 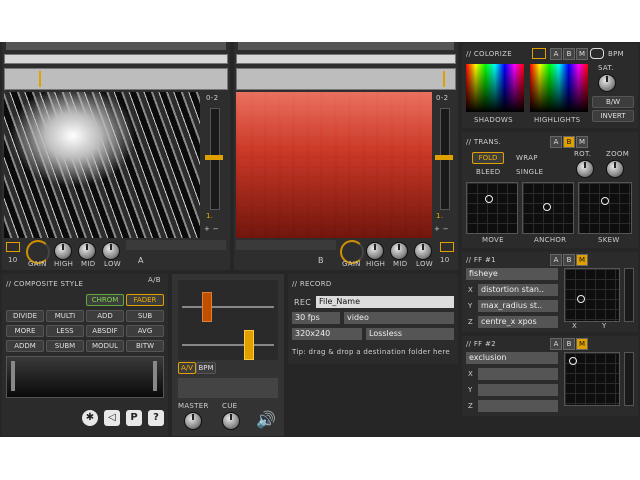 What do you see at coordinates (605, 201) in the screenshot?
I see `skew-handle` at bounding box center [605, 201].